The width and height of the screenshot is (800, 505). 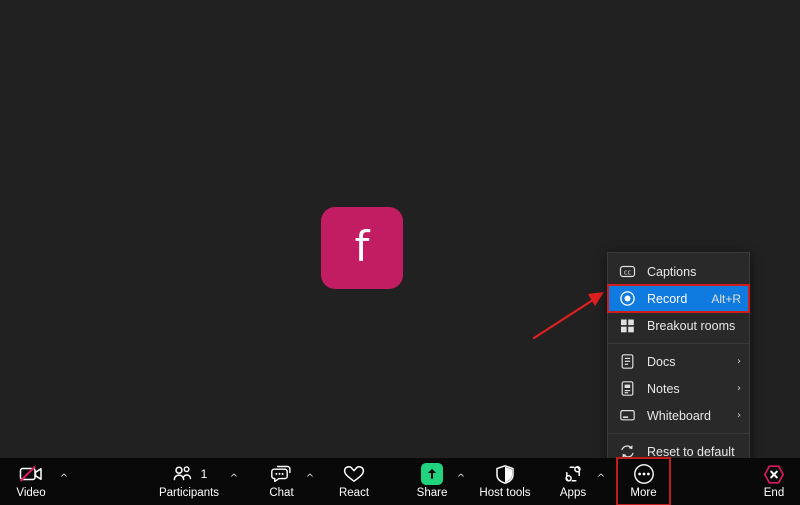 I want to click on document-icon, so click(x=627, y=361).